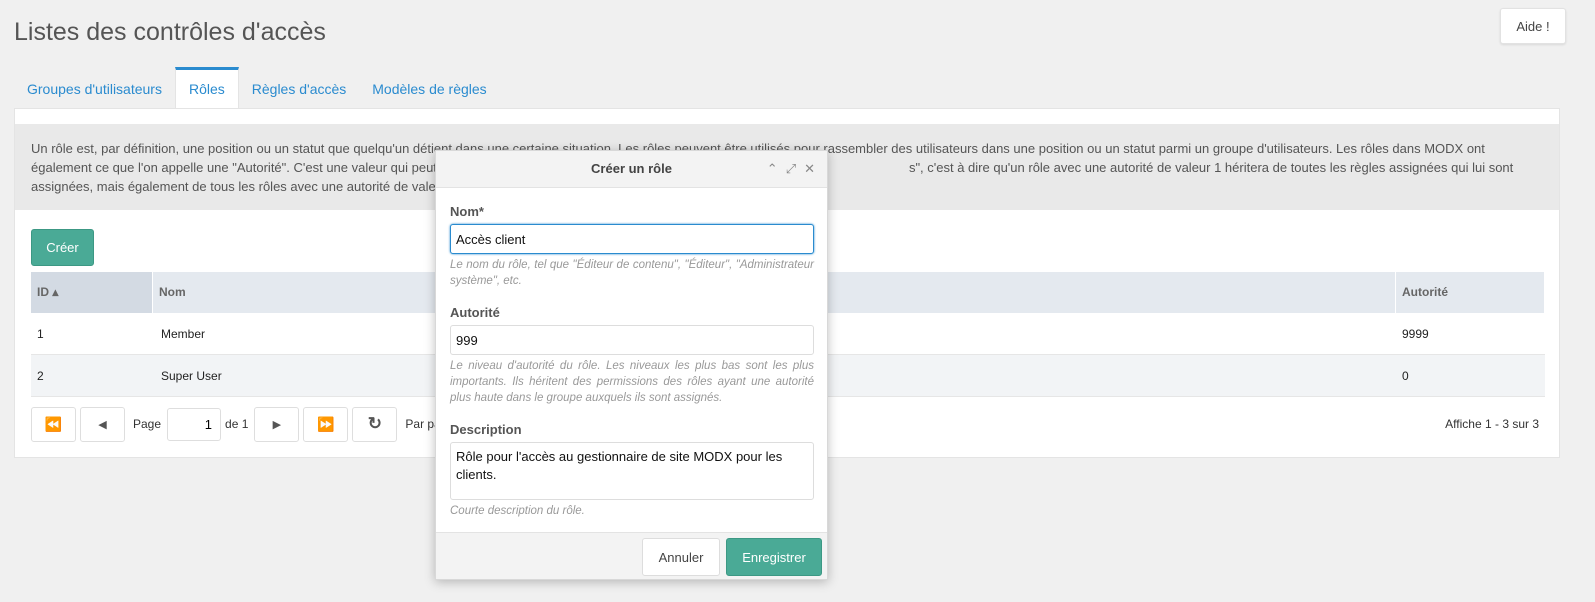  What do you see at coordinates (631, 169) in the screenshot?
I see `dialog-header: Créer un rôle ⌃ ⤢ ✕` at bounding box center [631, 169].